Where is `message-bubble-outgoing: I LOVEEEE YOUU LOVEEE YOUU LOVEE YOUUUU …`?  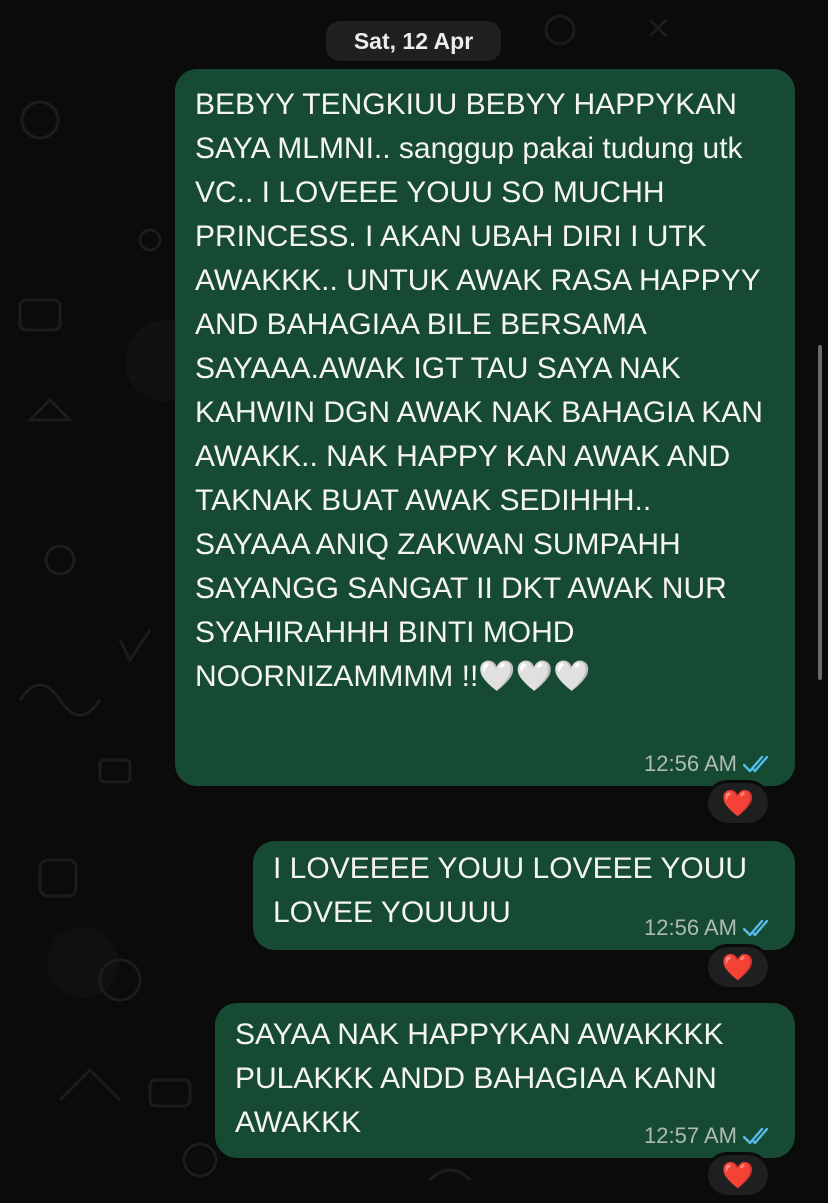 message-bubble-outgoing: I LOVEEEE YOUU LOVEEE YOUU LOVEE YOUUUU … is located at coordinates (524, 895).